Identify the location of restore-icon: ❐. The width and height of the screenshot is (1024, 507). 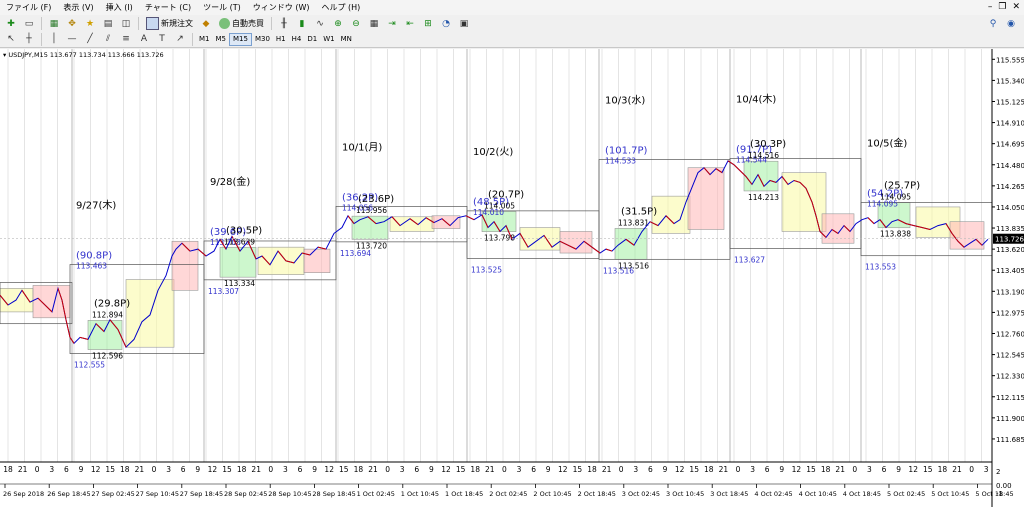
(1002, 7).